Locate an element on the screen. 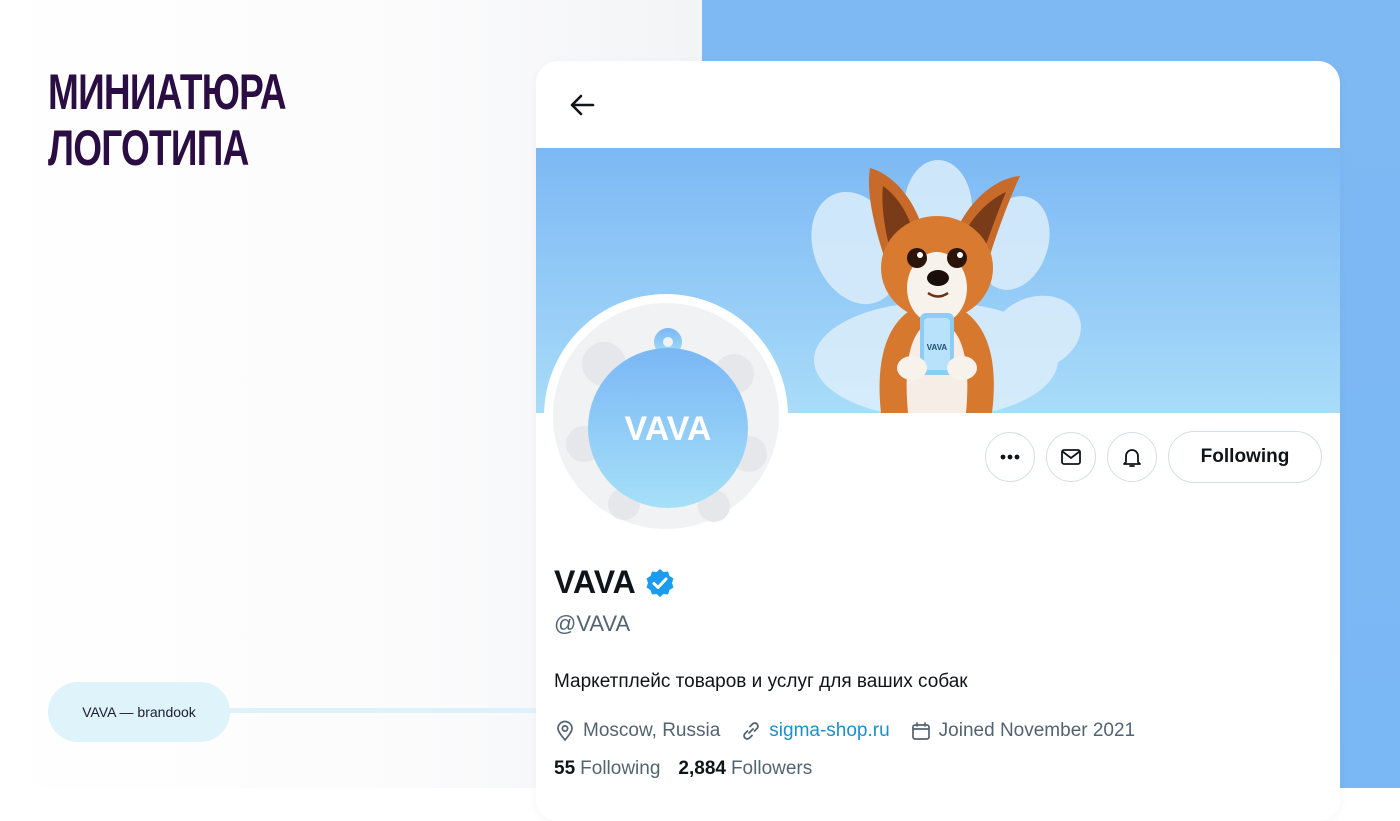  location-text: Moscow, Russia is located at coordinates (652, 730).